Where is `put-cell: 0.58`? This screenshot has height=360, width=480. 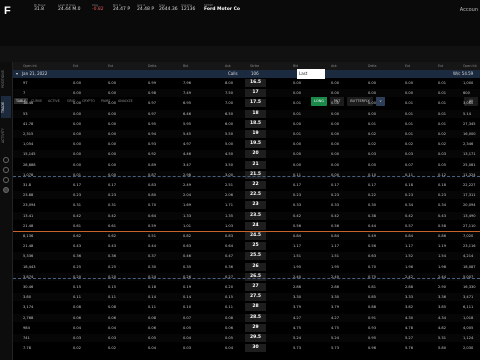 put-cell: 0.58 is located at coordinates (442, 226).